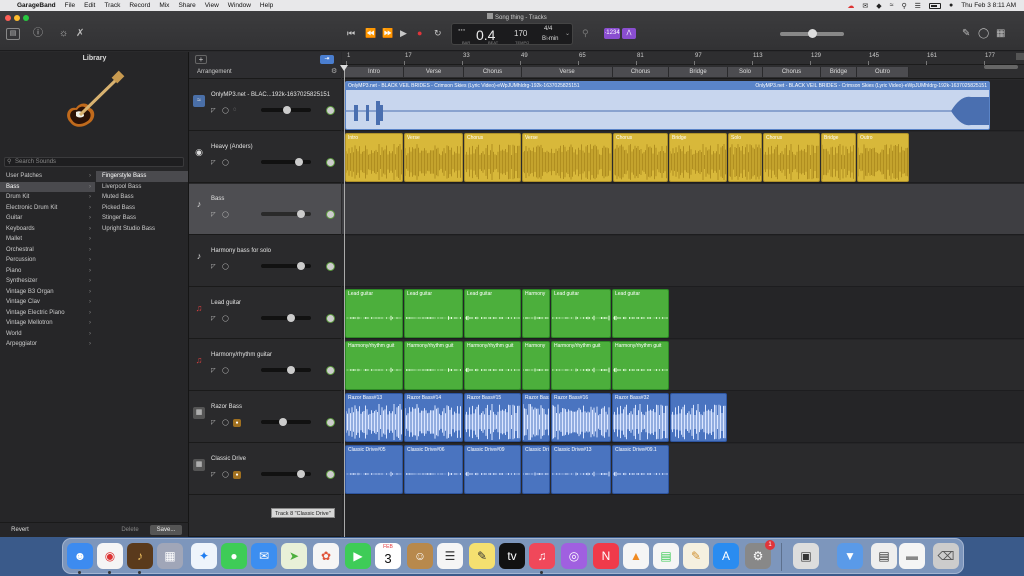 This screenshot has width=1024, height=576. What do you see at coordinates (1001, 67) in the screenshot?
I see `horizontal-scrollbar` at bounding box center [1001, 67].